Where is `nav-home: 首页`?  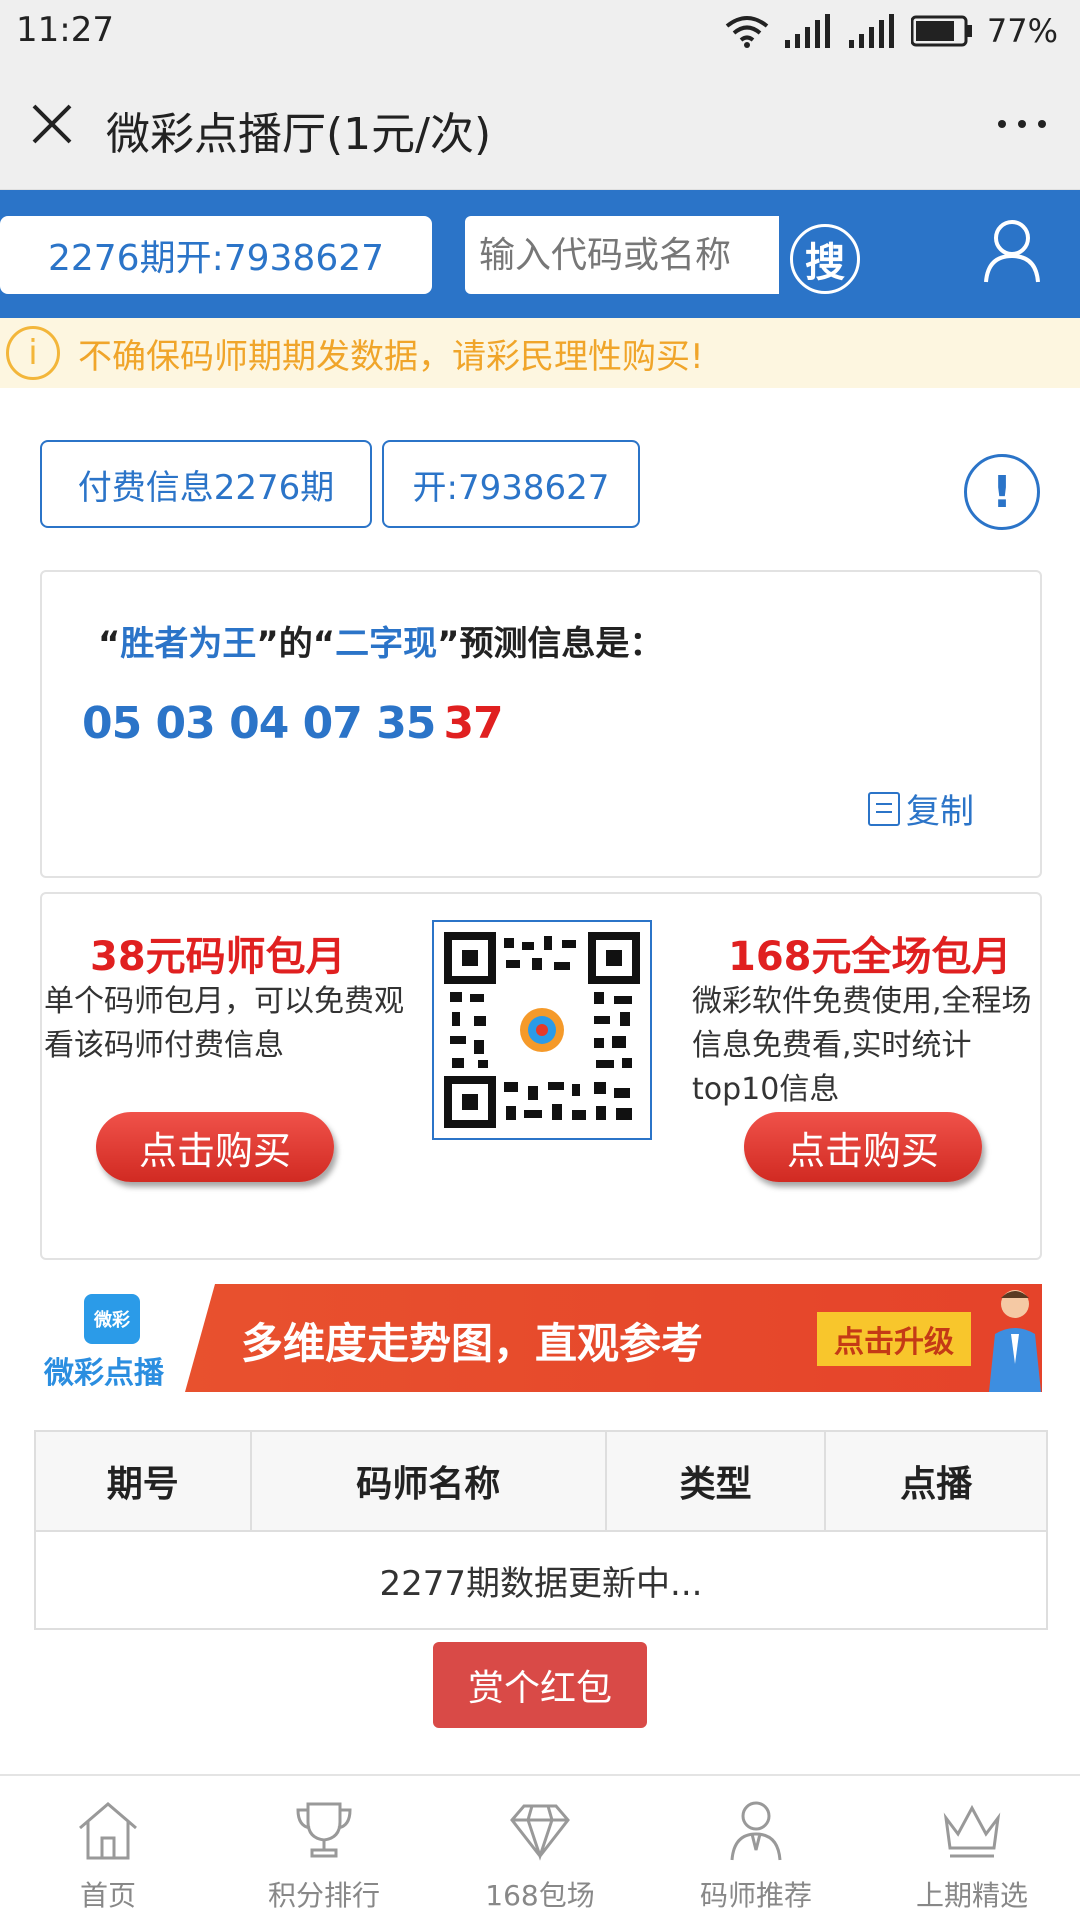 nav-home: 首页 is located at coordinates (108, 1848).